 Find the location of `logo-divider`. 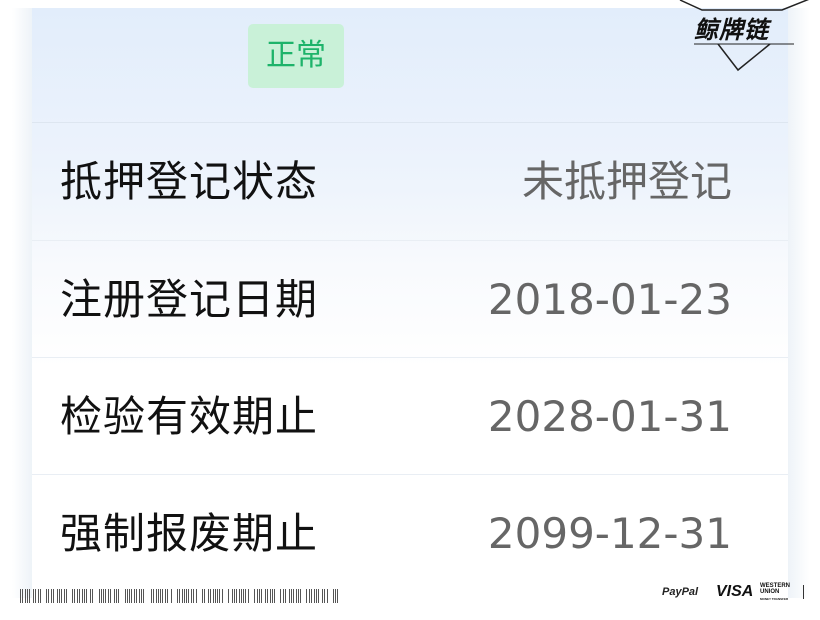

logo-divider is located at coordinates (803, 592).